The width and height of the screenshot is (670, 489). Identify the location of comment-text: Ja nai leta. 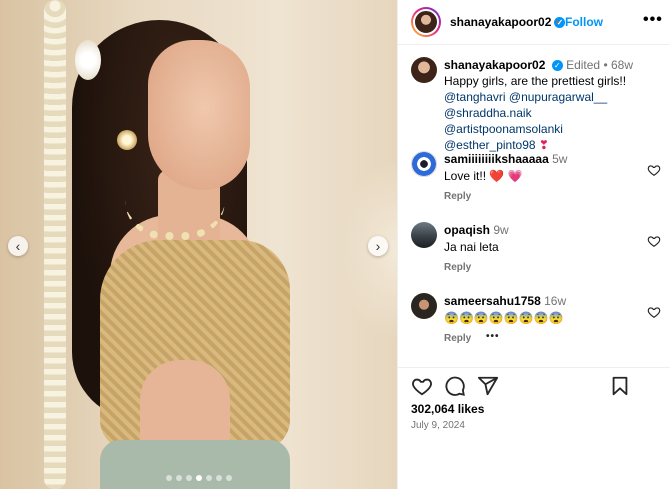
(471, 247).